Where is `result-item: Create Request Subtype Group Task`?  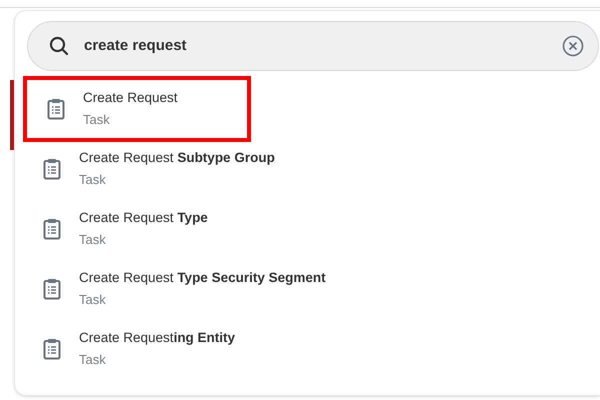
result-item: Create Request Subtype Group Task is located at coordinates (149, 169).